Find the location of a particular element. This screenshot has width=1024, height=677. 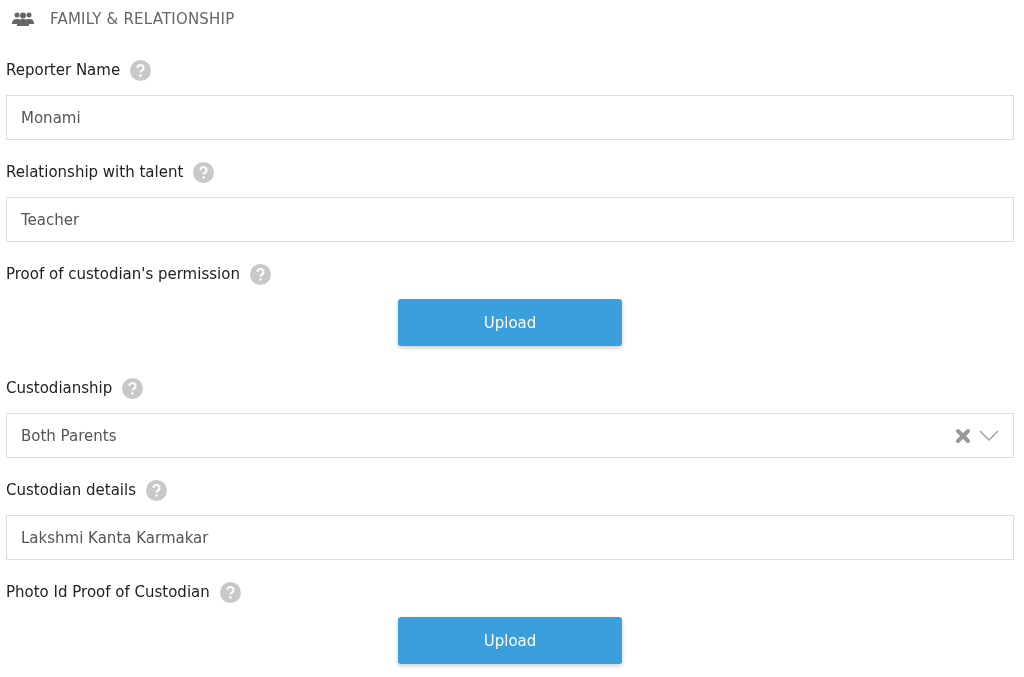

field-label: Proof of custodian's permission is located at coordinates (123, 274).